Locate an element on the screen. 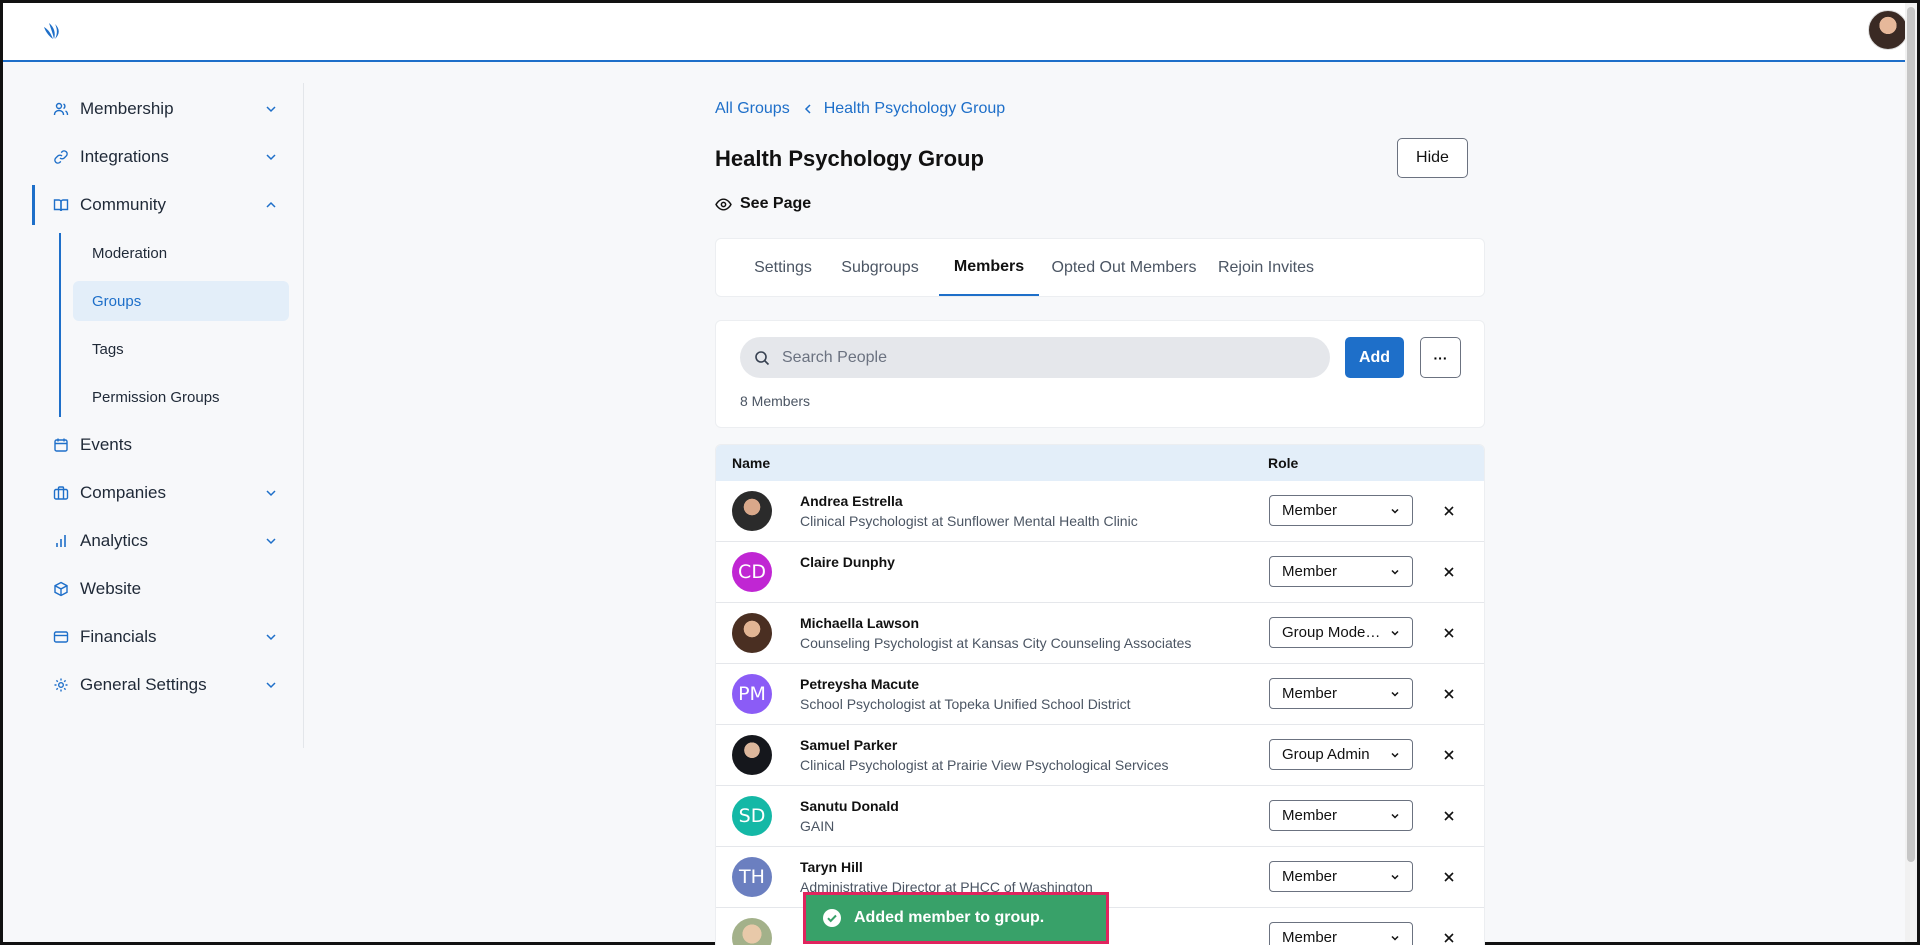 The image size is (1920, 945). sidebar-item-website: Website is located at coordinates (162, 589).